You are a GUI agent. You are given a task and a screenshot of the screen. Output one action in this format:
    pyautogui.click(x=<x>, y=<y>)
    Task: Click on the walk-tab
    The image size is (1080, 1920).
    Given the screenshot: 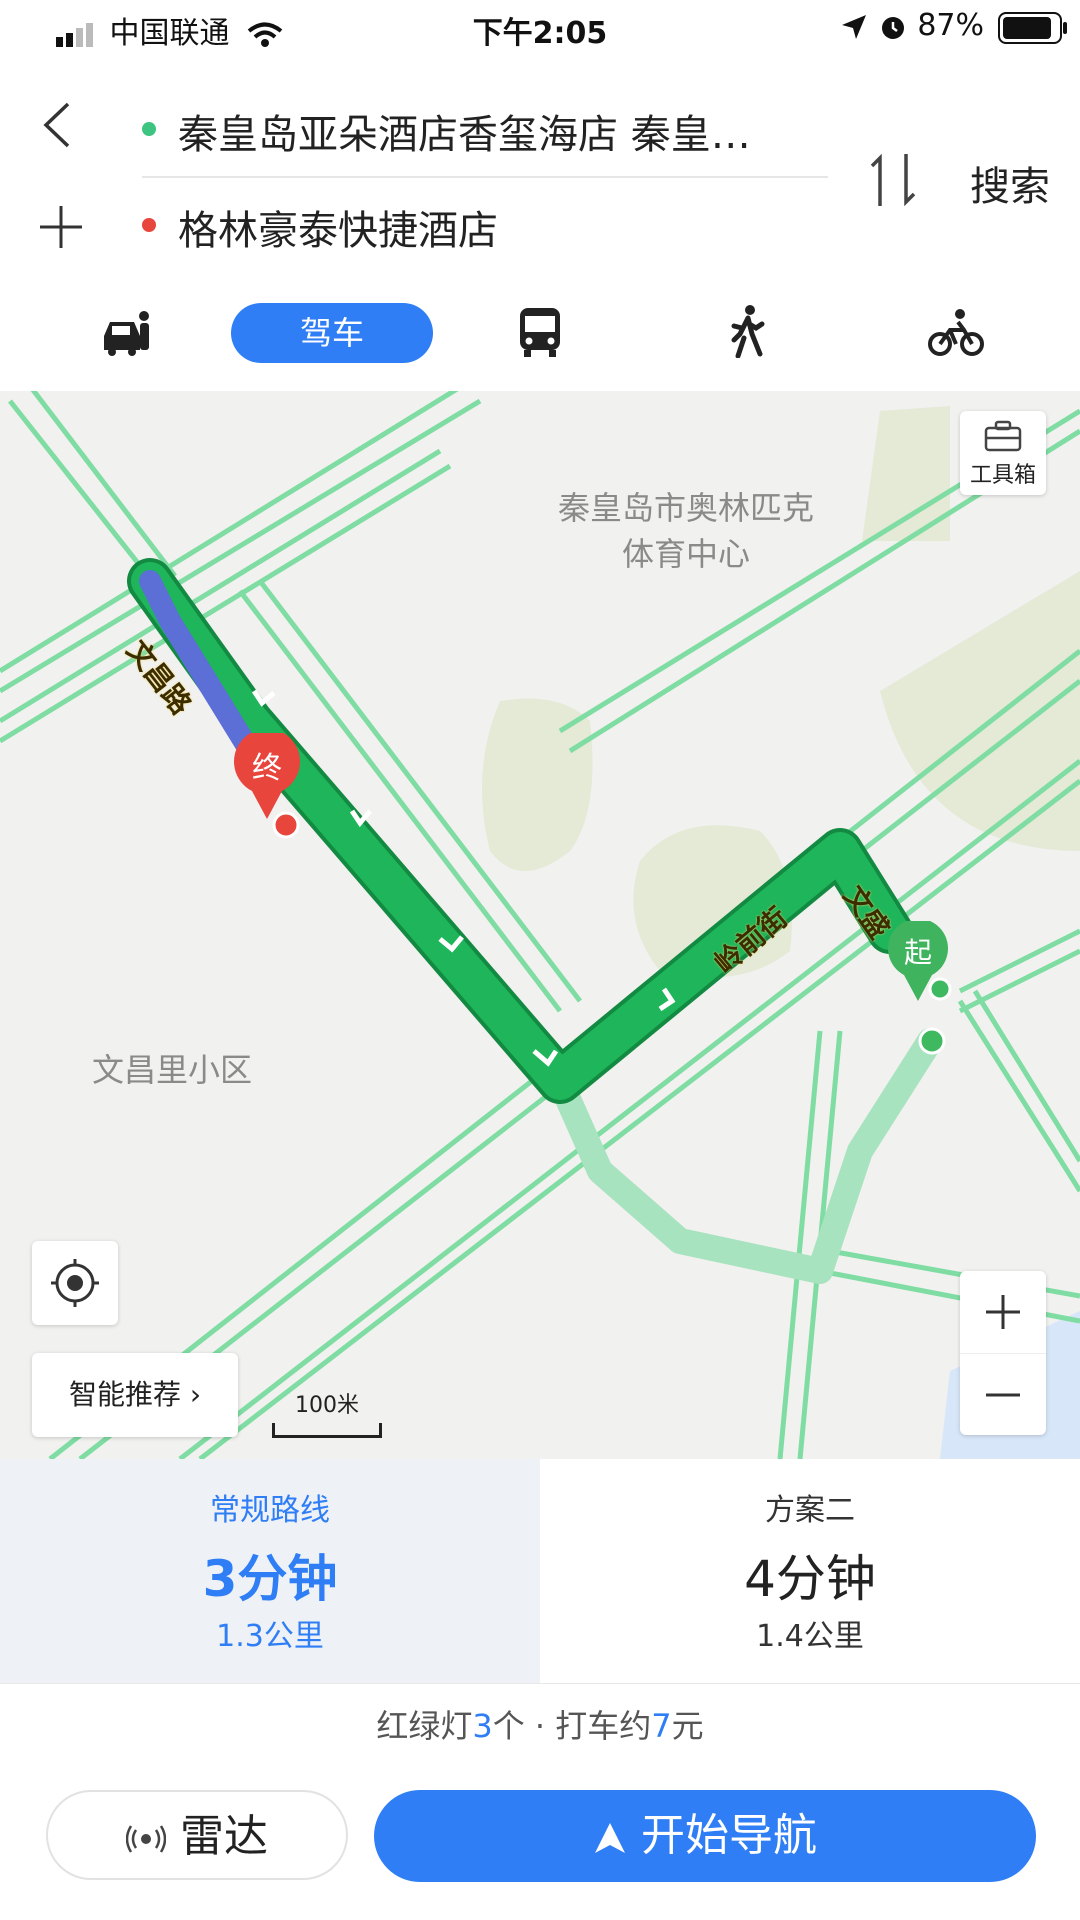 What is the action you would take?
    pyautogui.click(x=746, y=333)
    